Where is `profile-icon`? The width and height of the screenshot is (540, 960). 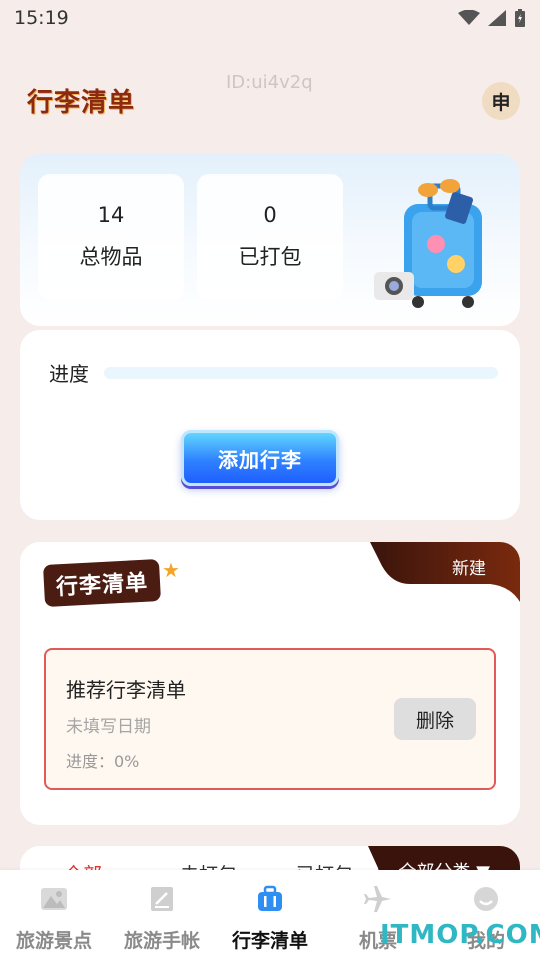 profile-icon is located at coordinates (486, 899).